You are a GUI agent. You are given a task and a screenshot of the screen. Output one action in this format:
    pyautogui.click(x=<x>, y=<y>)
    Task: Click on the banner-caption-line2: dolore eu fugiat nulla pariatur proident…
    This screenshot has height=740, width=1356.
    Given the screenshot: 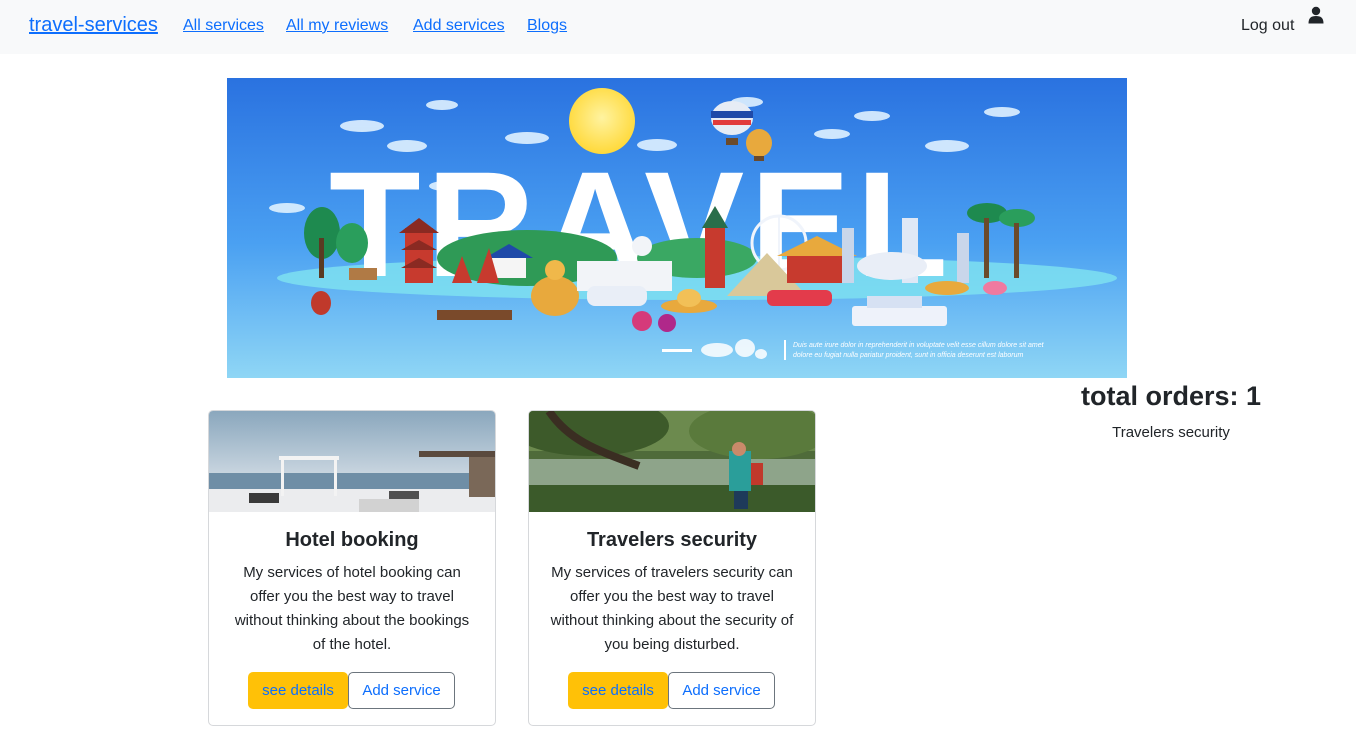 What is the action you would take?
    pyautogui.click(x=908, y=355)
    